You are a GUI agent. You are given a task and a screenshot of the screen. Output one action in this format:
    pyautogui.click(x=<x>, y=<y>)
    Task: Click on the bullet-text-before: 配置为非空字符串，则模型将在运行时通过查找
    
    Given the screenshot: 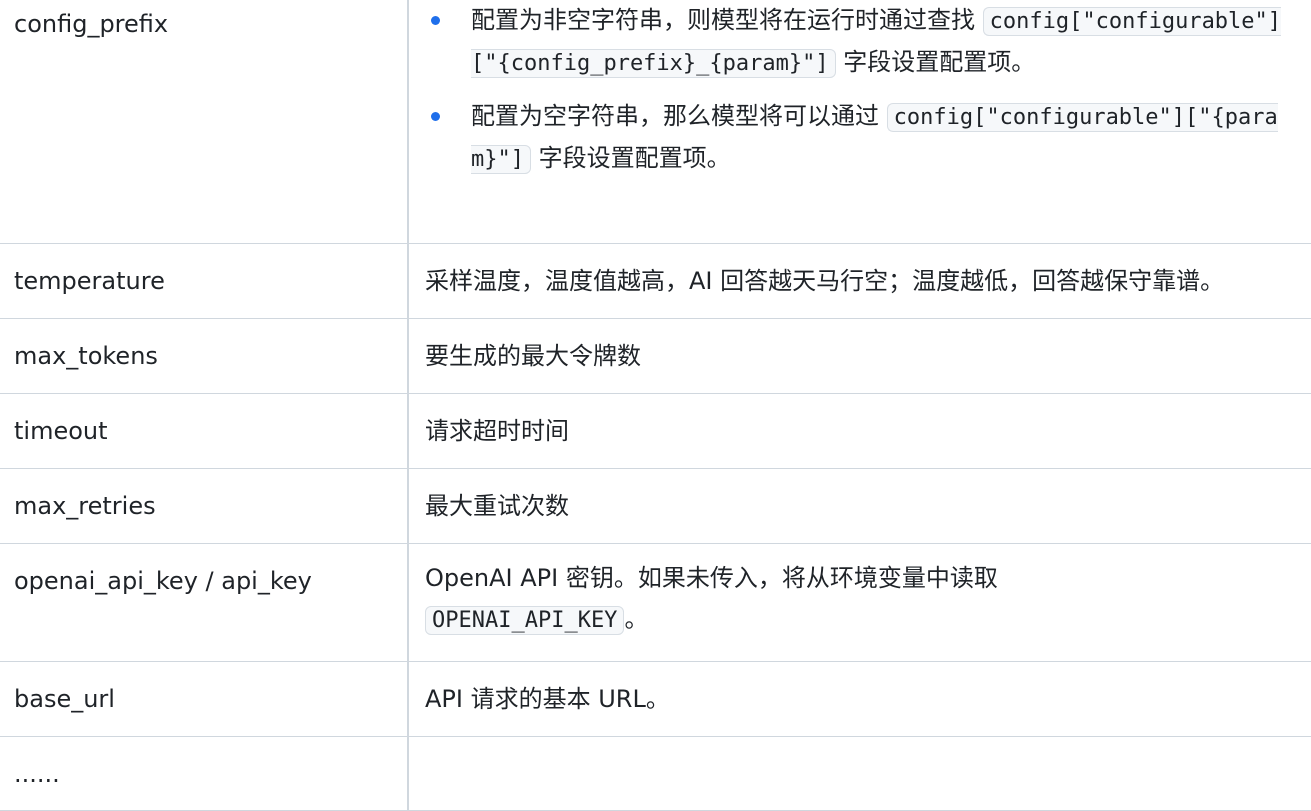 What is the action you would take?
    pyautogui.click(x=723, y=20)
    